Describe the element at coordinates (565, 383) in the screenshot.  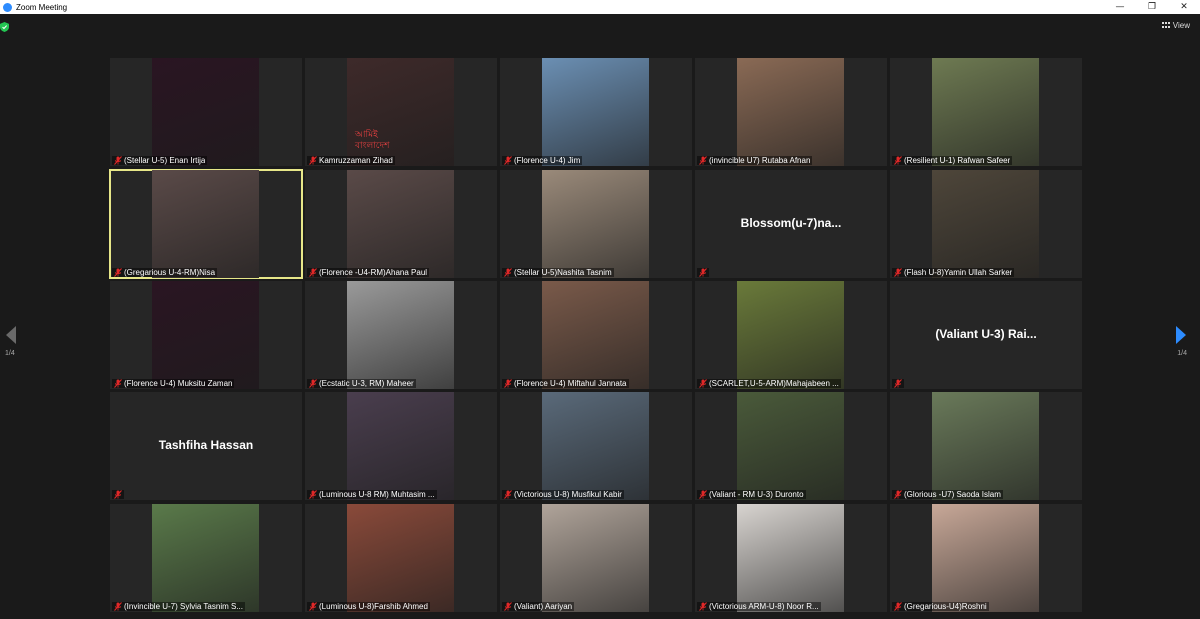
I see `participant-nametag: (Florence U-4) Miftahul Jannata` at that location.